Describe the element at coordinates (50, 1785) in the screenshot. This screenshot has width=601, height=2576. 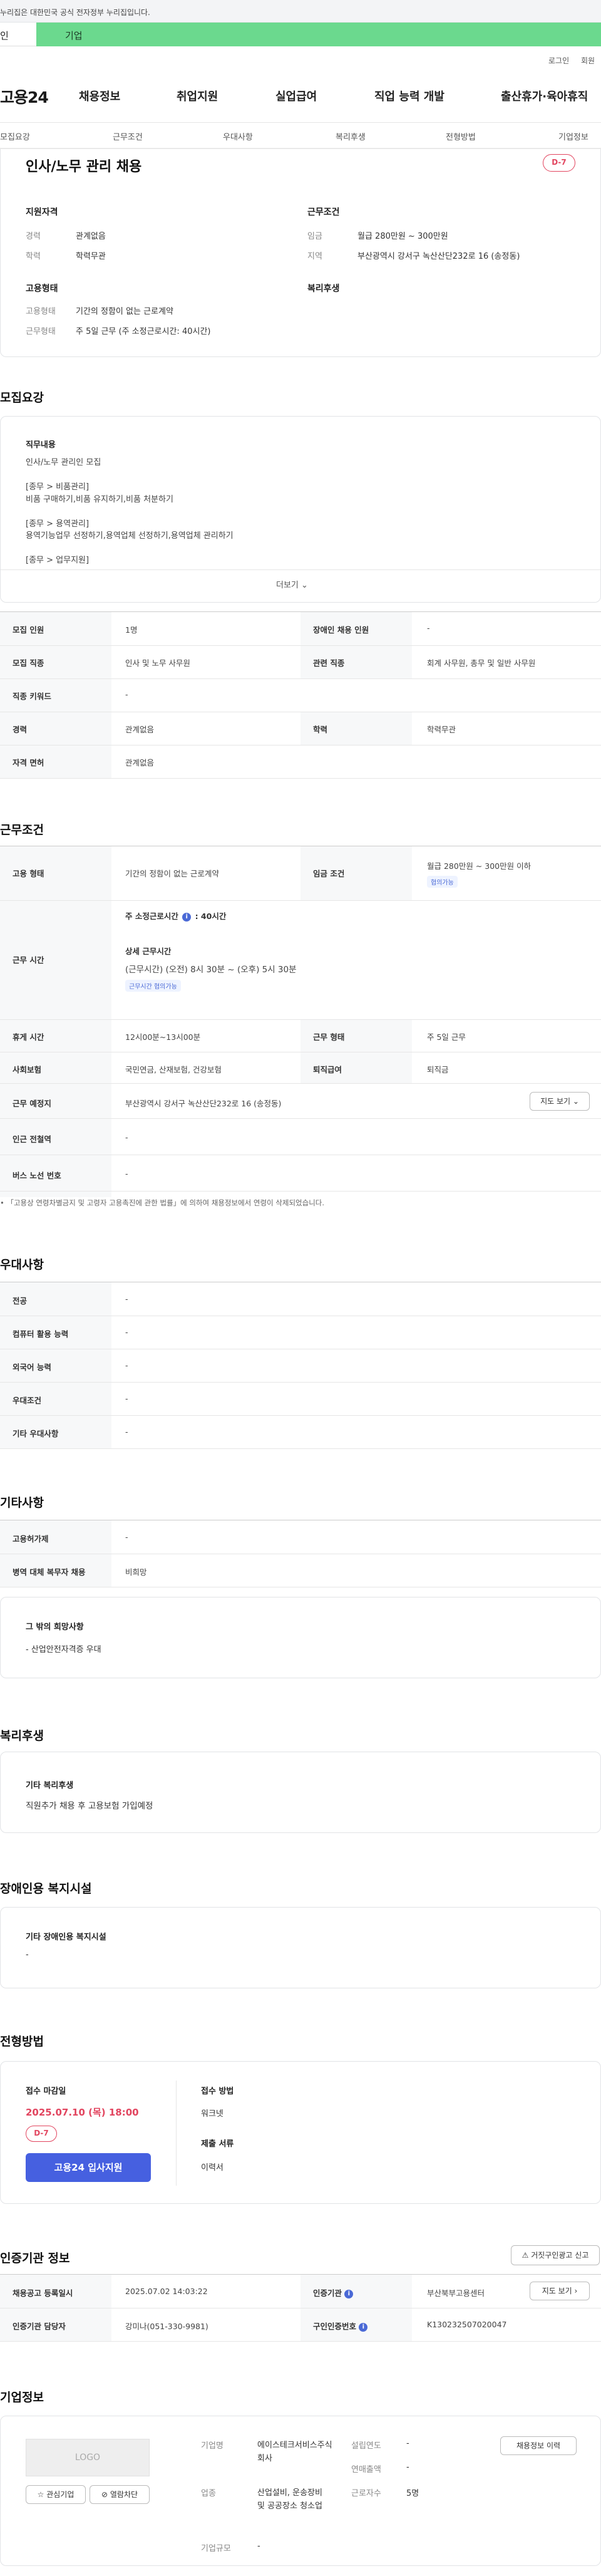
I see `benefits-sub-title: 기타 복리후생` at that location.